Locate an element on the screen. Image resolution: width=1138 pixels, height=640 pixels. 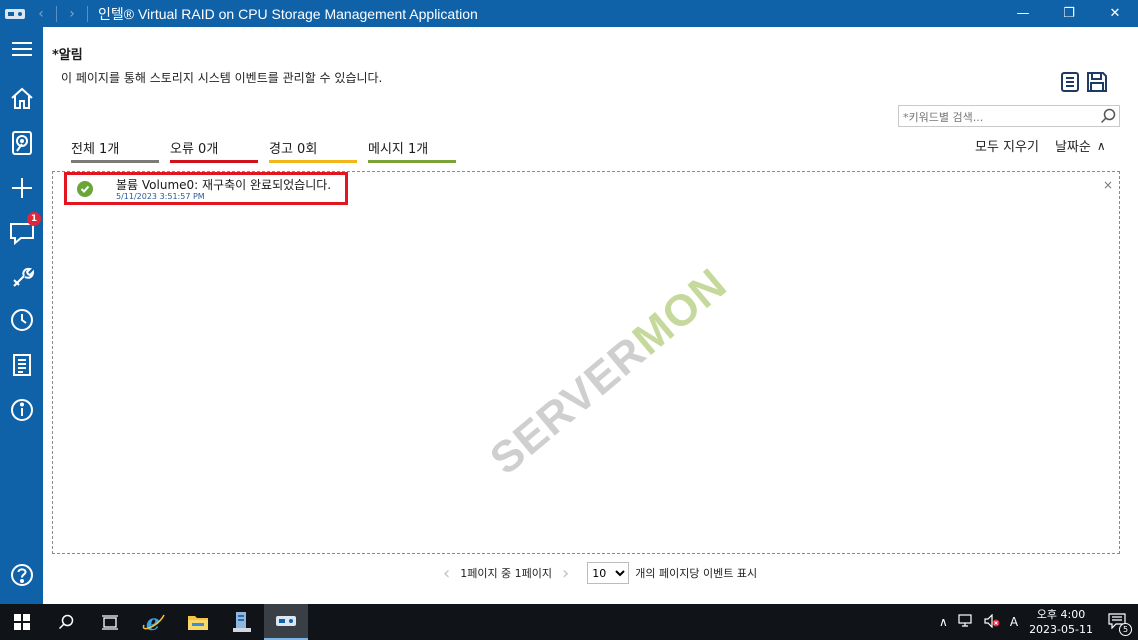
plus-icon is located at coordinates (21, 188).